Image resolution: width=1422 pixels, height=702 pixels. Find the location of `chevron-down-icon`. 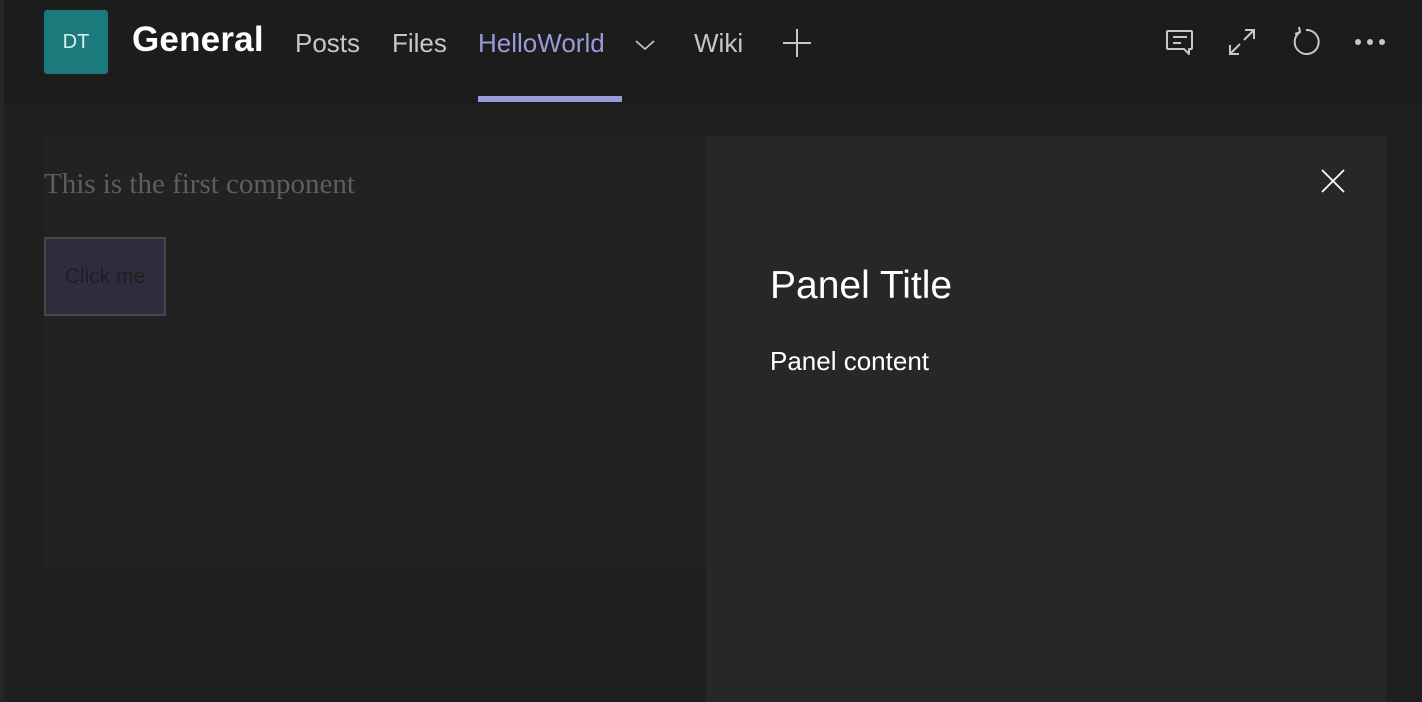

chevron-down-icon is located at coordinates (645, 45).